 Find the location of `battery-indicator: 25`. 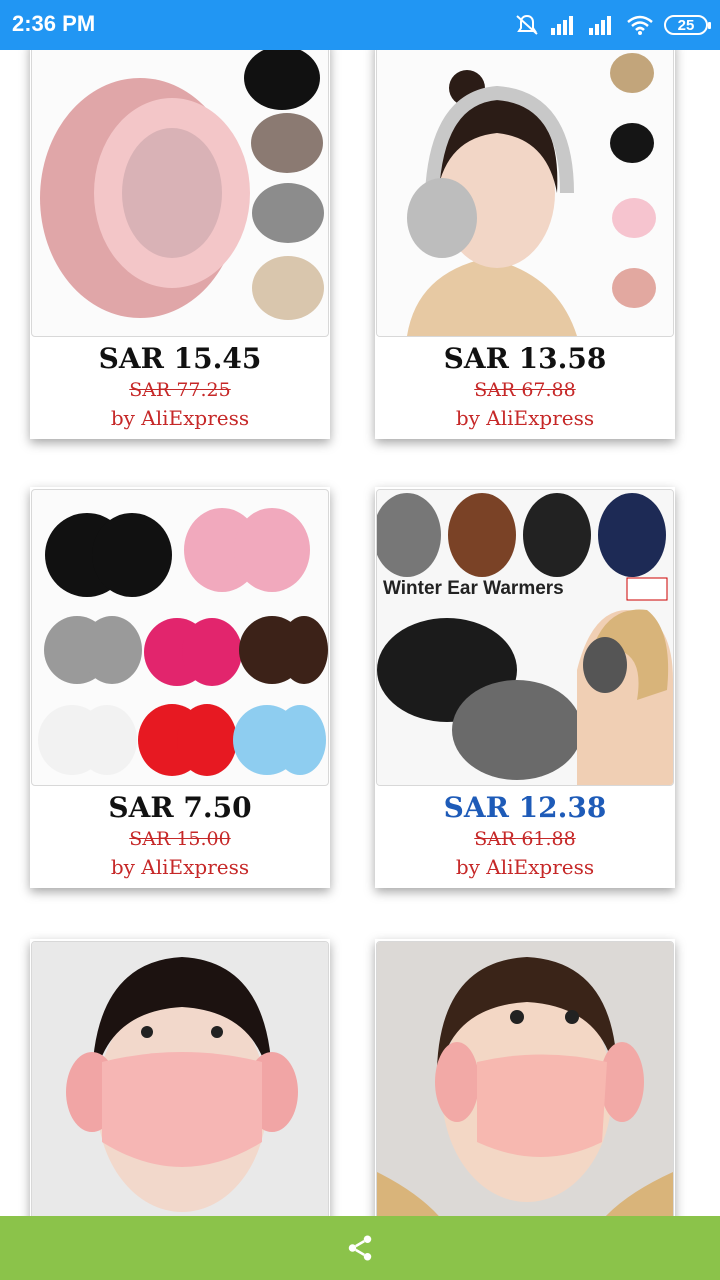

battery-indicator: 25 is located at coordinates (687, 25).